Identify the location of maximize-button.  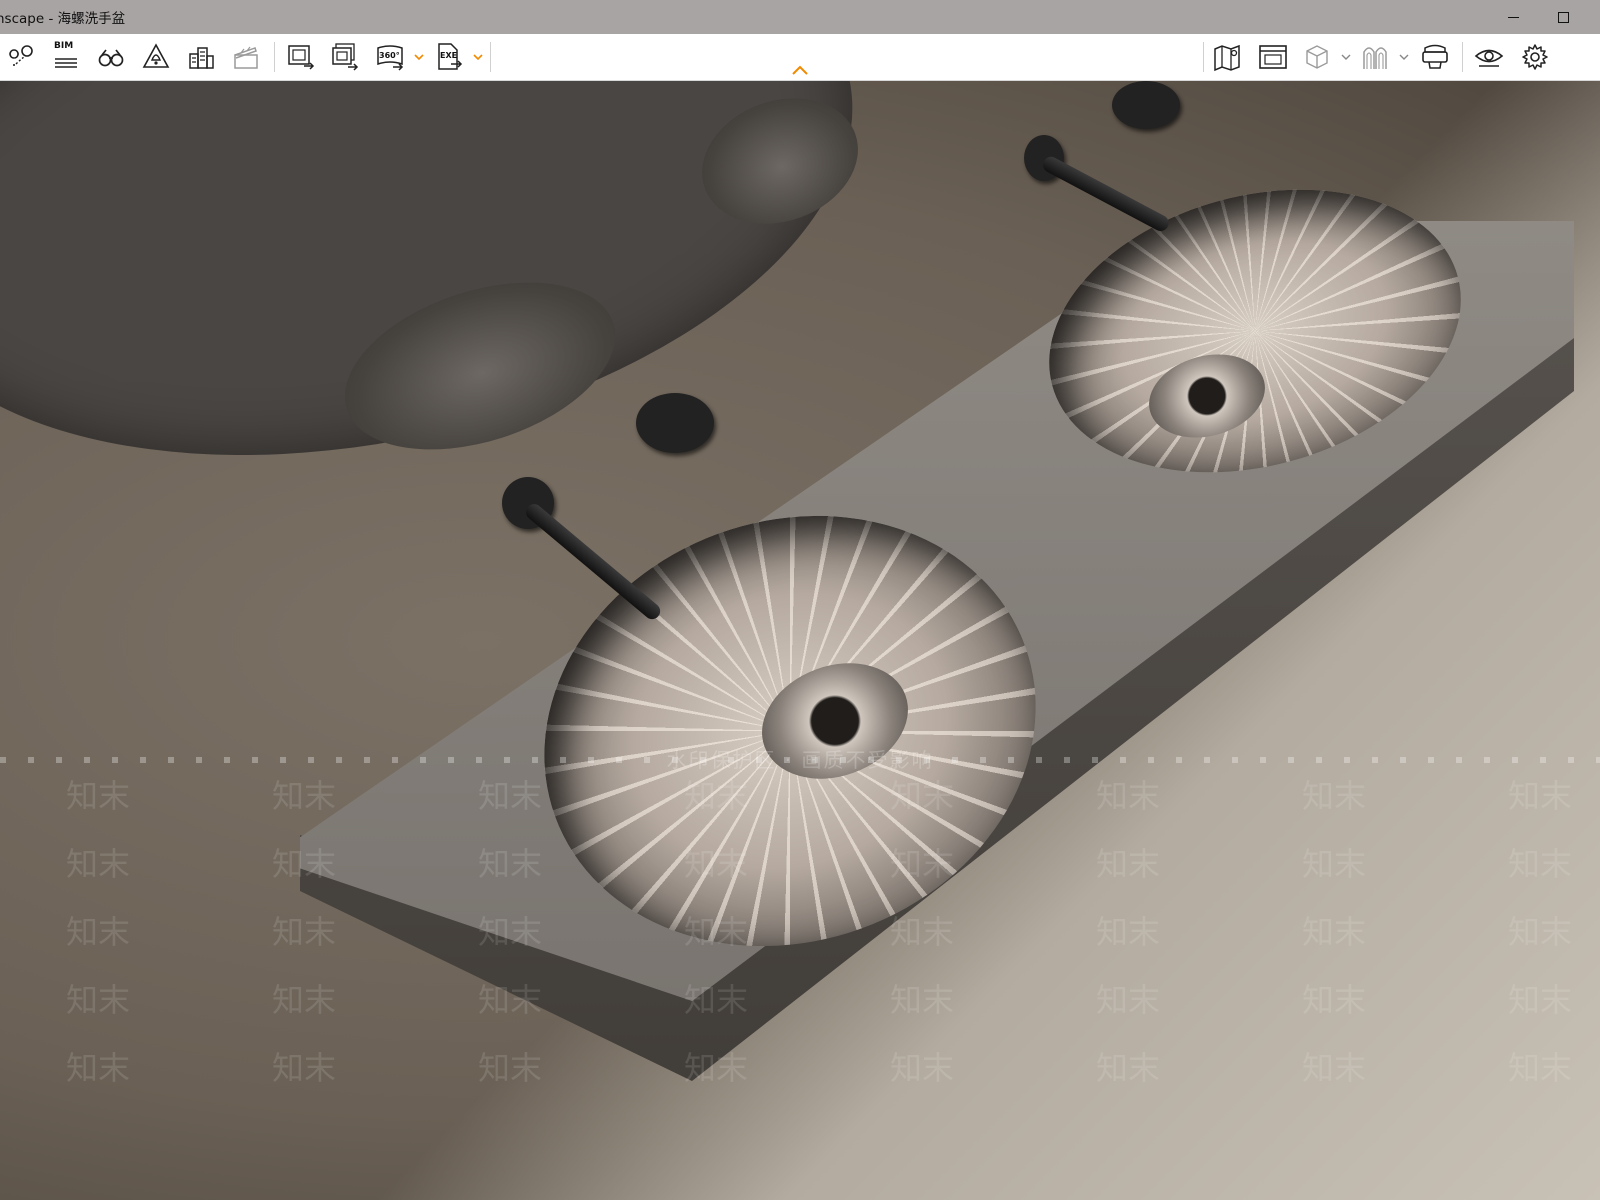
(1563, 17).